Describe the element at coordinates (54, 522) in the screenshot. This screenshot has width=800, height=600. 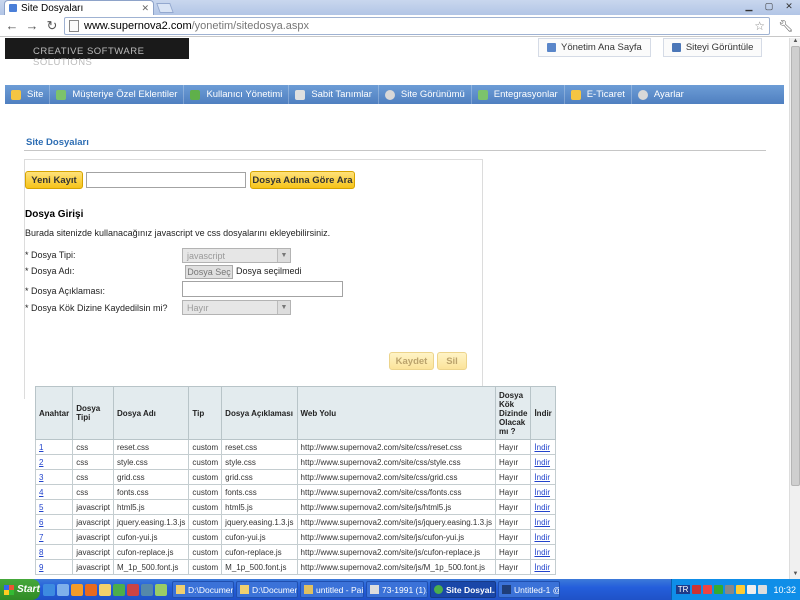
I see `row-key-link: 6` at that location.